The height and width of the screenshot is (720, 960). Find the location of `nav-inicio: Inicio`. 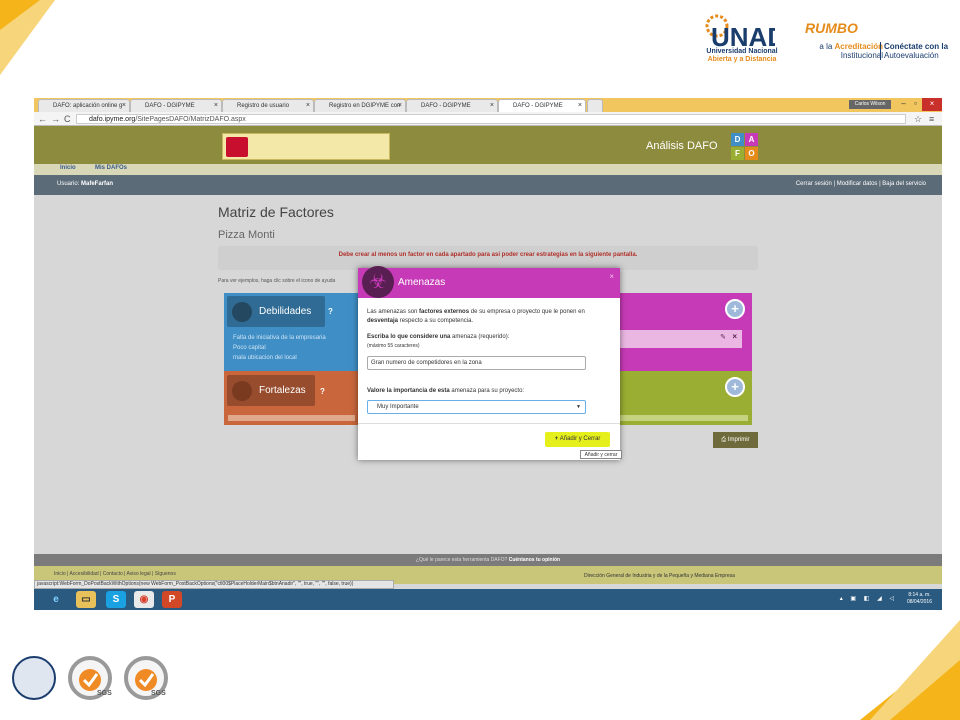

nav-inicio: Inicio is located at coordinates (68, 168).